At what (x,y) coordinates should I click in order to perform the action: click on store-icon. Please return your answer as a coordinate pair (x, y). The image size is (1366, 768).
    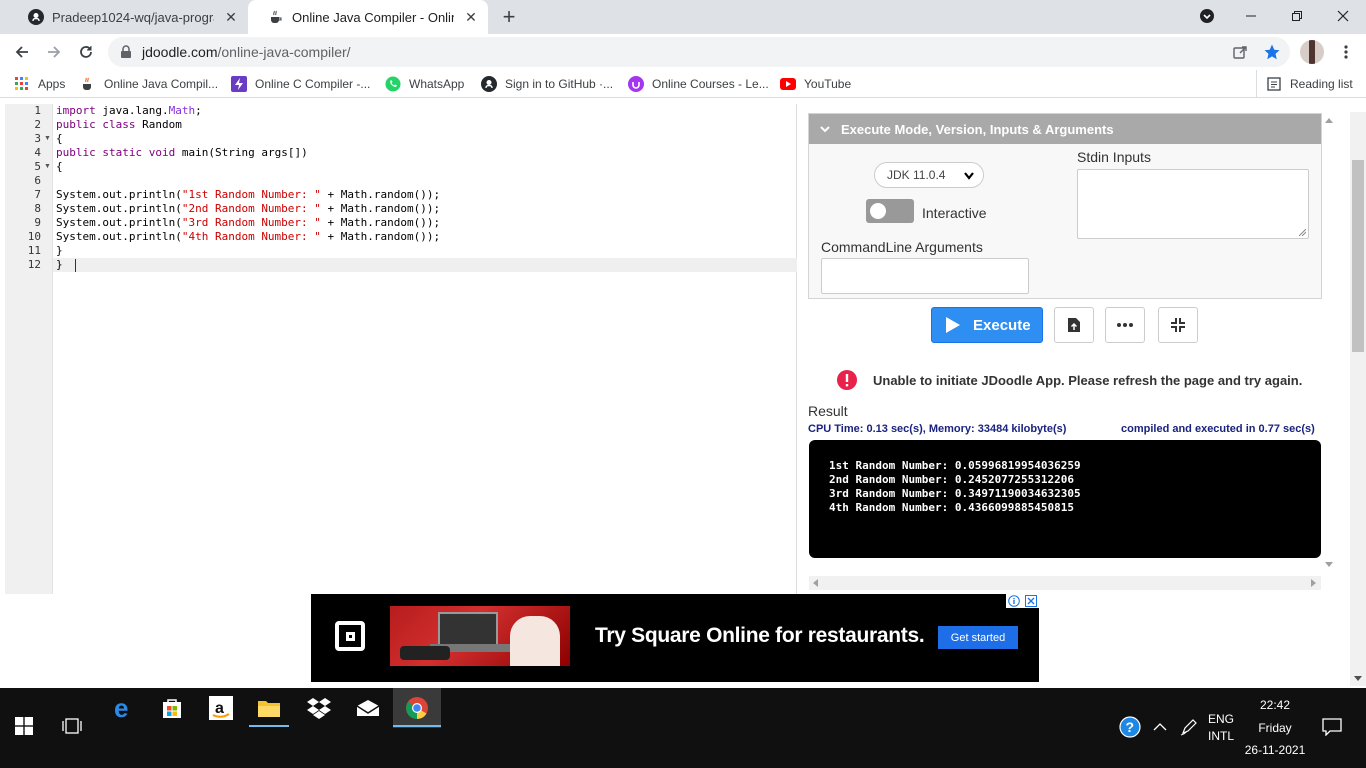
    Looking at the image, I should click on (172, 708).